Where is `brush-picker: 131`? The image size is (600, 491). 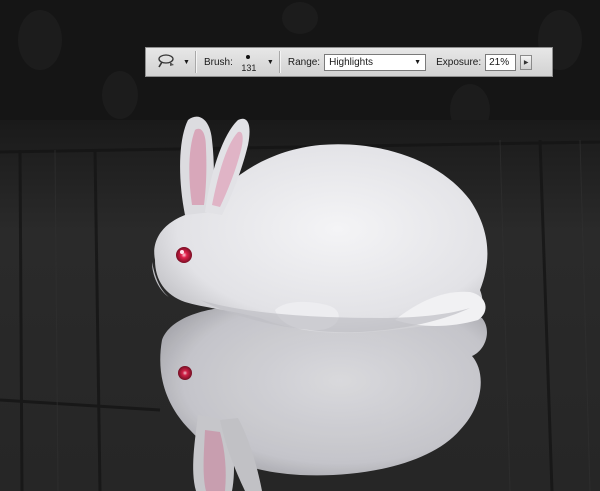 brush-picker: 131 is located at coordinates (249, 62).